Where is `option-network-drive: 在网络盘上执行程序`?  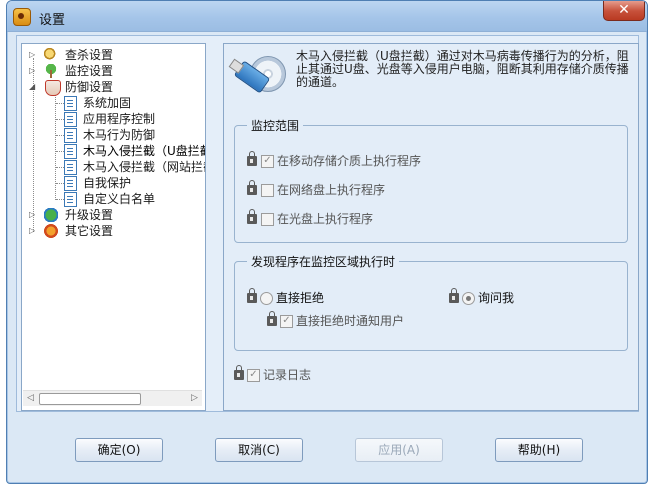 option-network-drive: 在网络盘上执行程序 is located at coordinates (397, 189).